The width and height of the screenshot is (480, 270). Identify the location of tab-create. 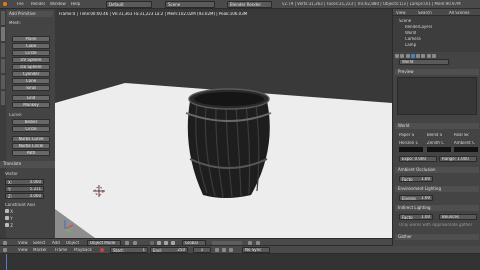
(3, 34).